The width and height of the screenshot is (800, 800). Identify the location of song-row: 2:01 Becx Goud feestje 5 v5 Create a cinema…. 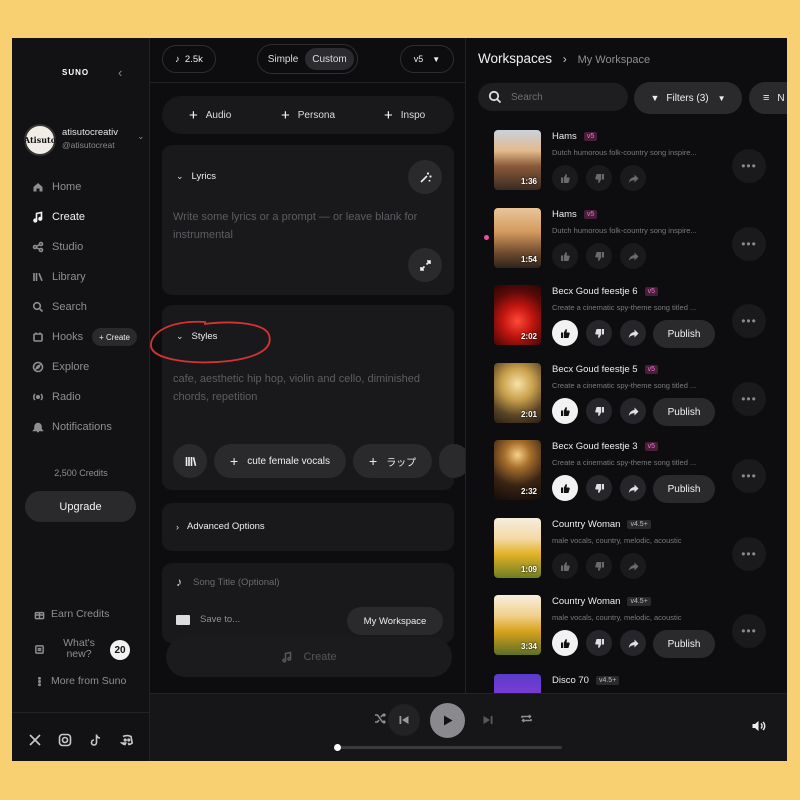
(639, 394).